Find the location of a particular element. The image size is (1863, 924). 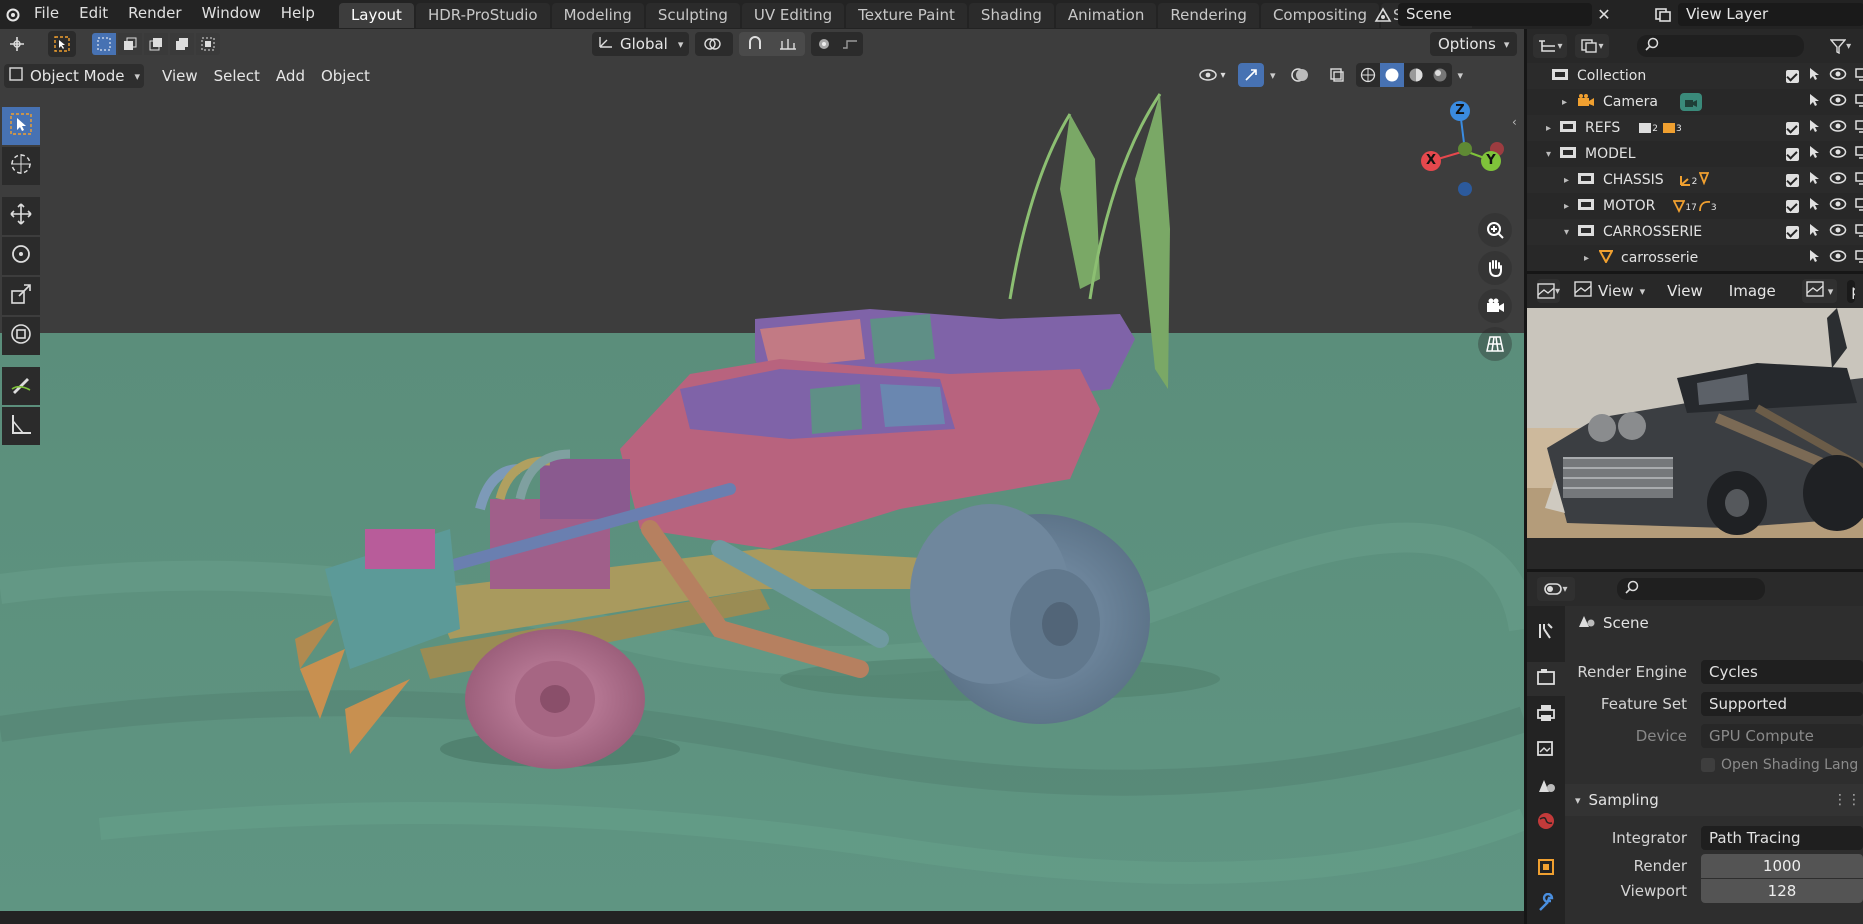

pivot-point-icon is located at coordinates (714, 44).